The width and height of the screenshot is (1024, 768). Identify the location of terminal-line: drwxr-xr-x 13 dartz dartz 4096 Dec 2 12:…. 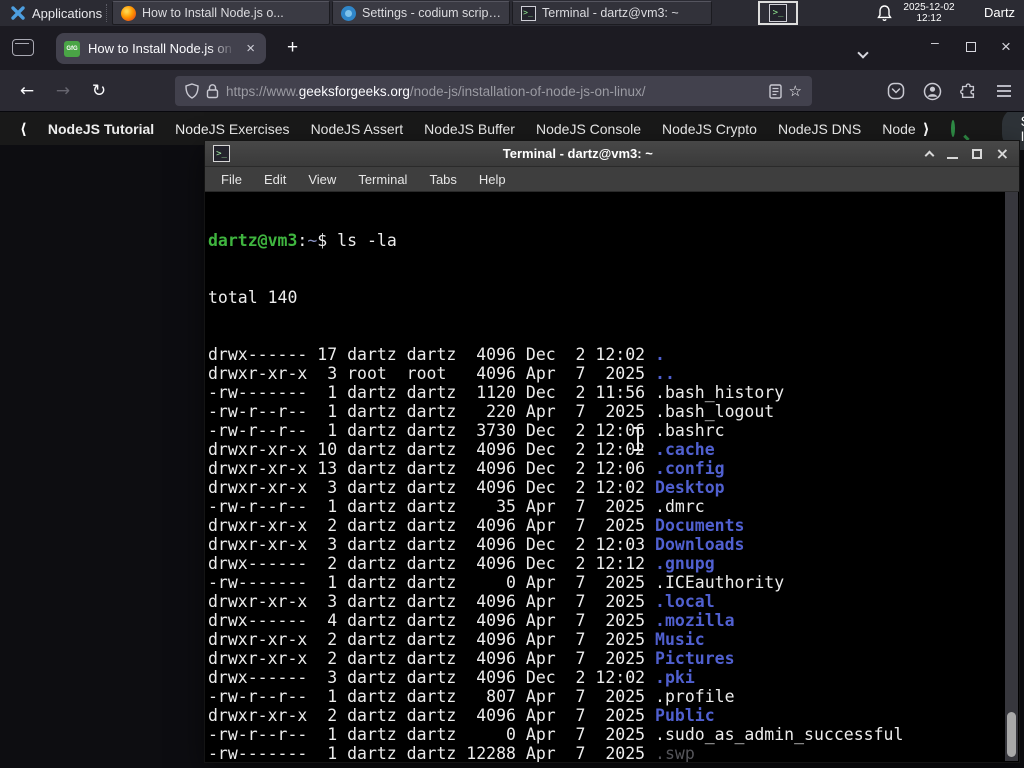
(466, 468).